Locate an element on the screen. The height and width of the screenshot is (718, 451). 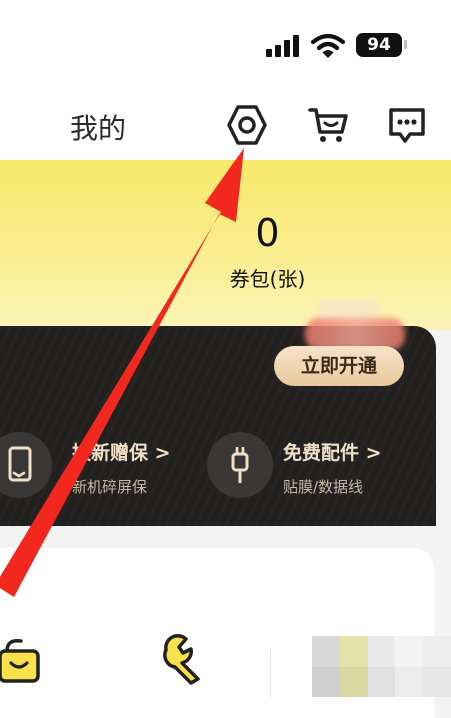
coupon-count: 0 is located at coordinates (267, 233).